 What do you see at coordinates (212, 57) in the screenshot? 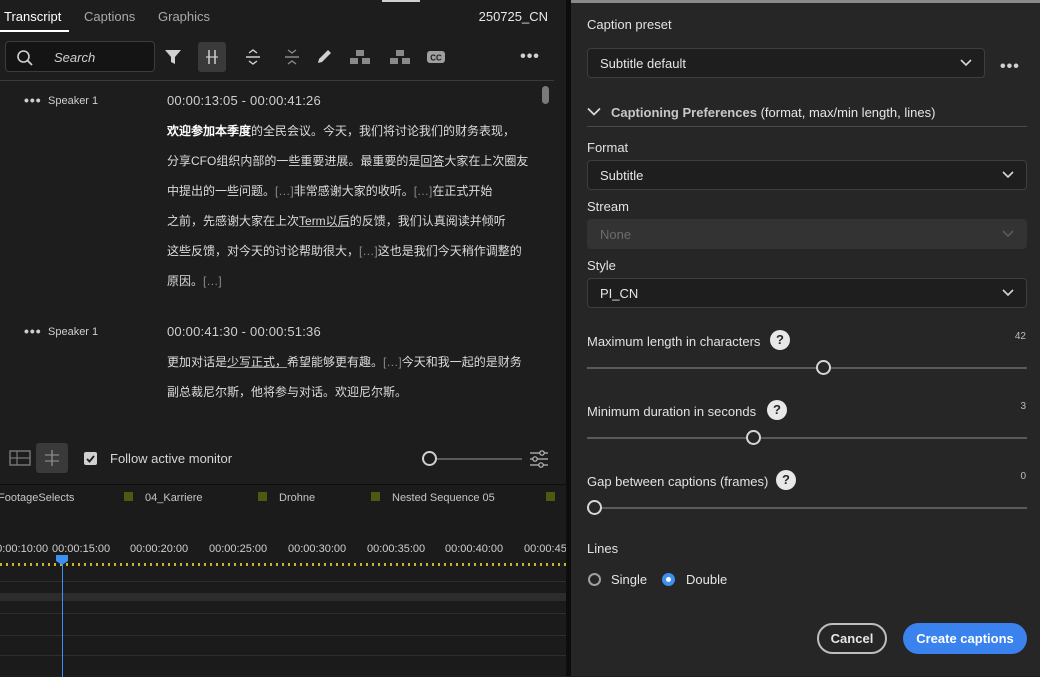
I see `split-segment-icon` at bounding box center [212, 57].